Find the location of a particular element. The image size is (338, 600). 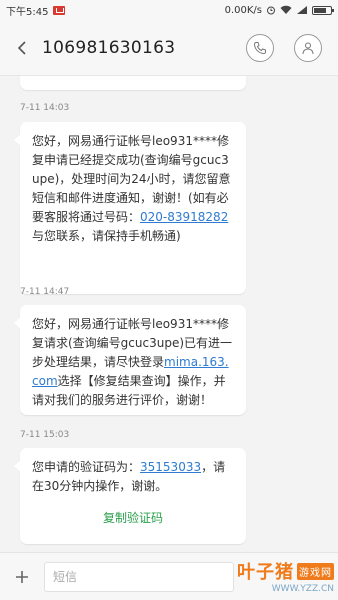

status-time: 下午5:45 is located at coordinates (27, 12).